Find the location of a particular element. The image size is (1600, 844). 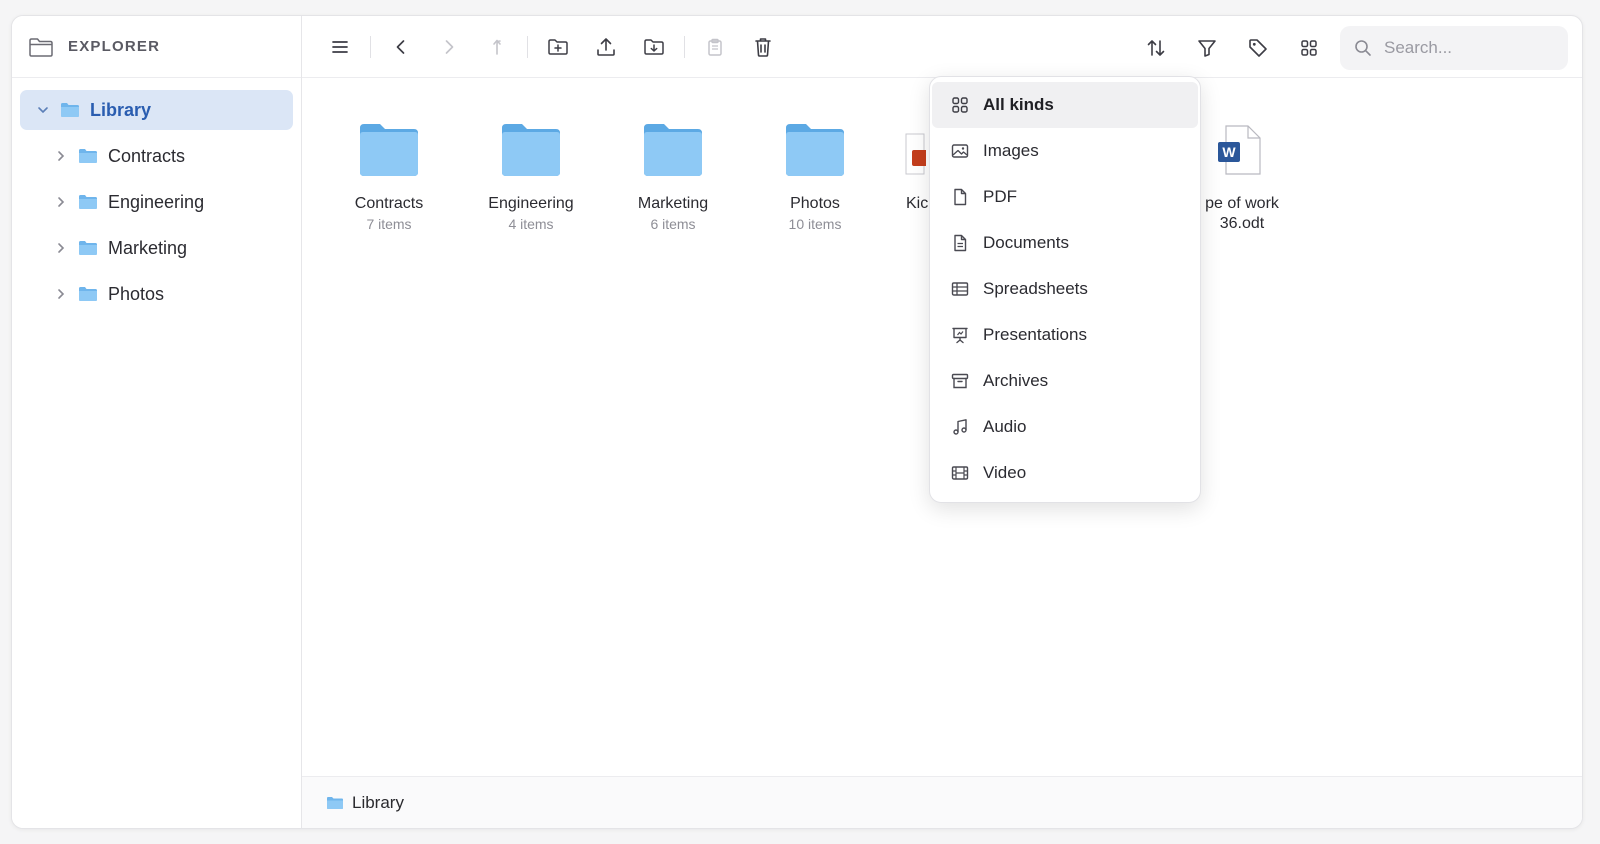

sort-button is located at coordinates (1156, 48).